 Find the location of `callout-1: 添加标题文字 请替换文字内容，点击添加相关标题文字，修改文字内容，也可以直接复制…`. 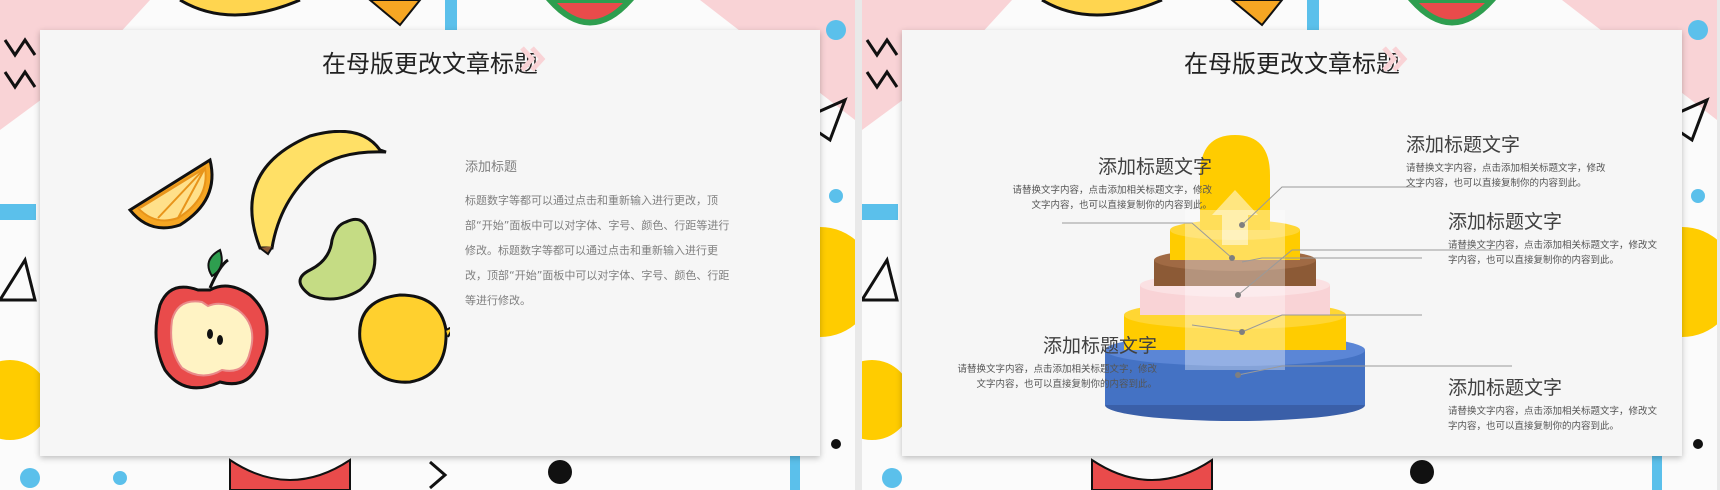

callout-1: 添加标题文字 请替换文字内容，点击添加相关标题文字，修改文字内容，也可以直接复制… is located at coordinates (1112, 182).